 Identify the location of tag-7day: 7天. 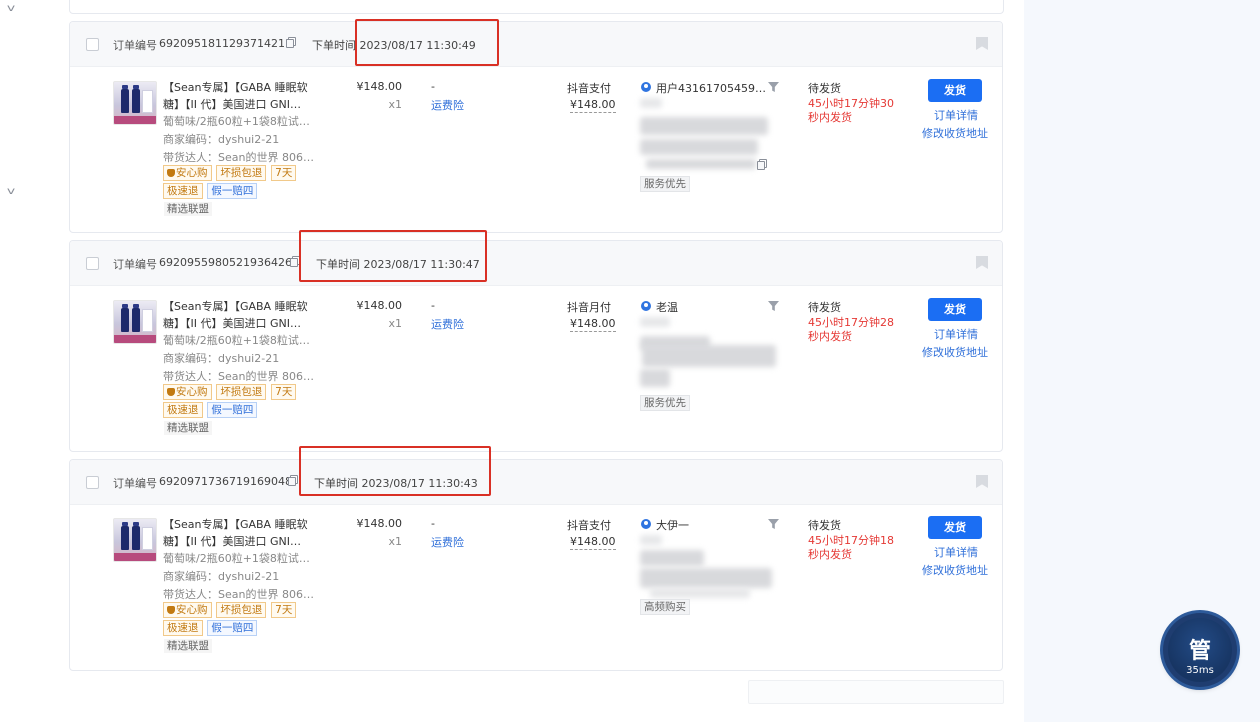
(284, 173).